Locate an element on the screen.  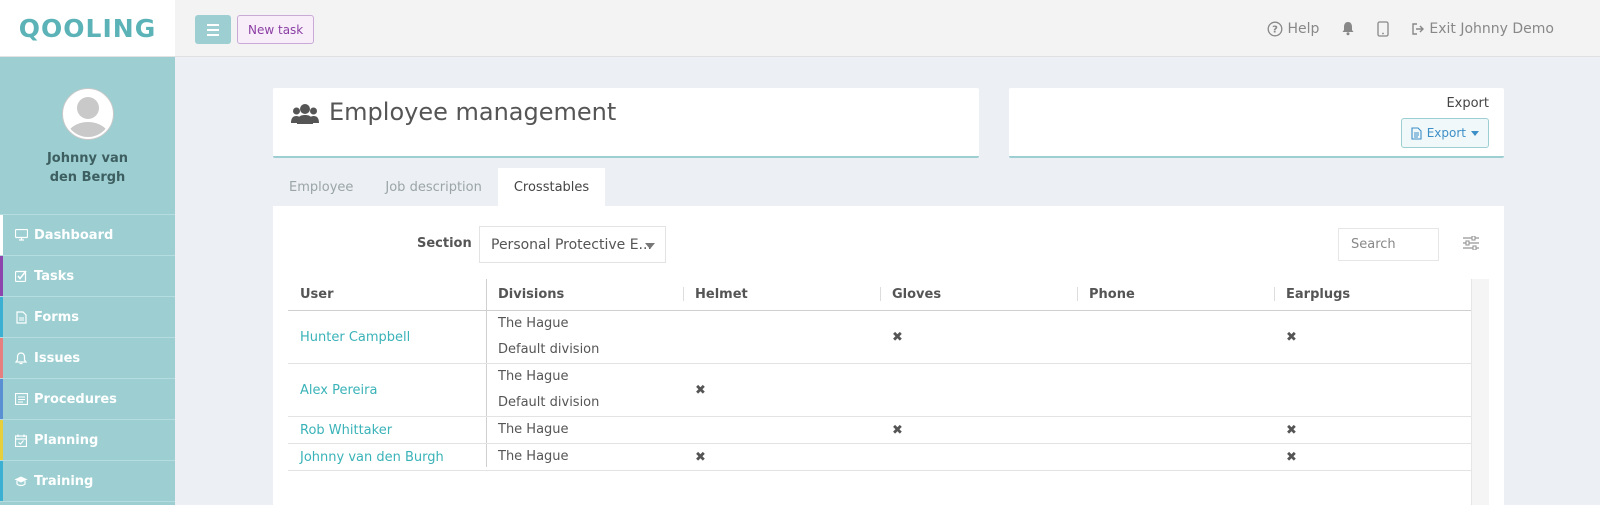
profile-name: Johnny van den Bergh is located at coordinates (87, 168).